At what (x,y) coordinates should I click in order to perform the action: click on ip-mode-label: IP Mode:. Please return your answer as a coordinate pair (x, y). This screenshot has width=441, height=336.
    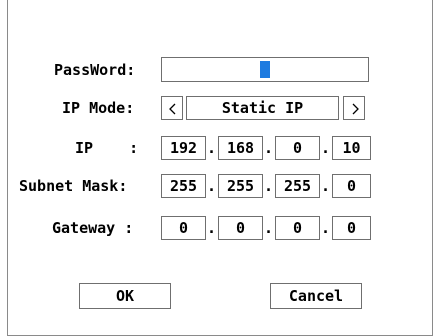
    Looking at the image, I should click on (98, 108).